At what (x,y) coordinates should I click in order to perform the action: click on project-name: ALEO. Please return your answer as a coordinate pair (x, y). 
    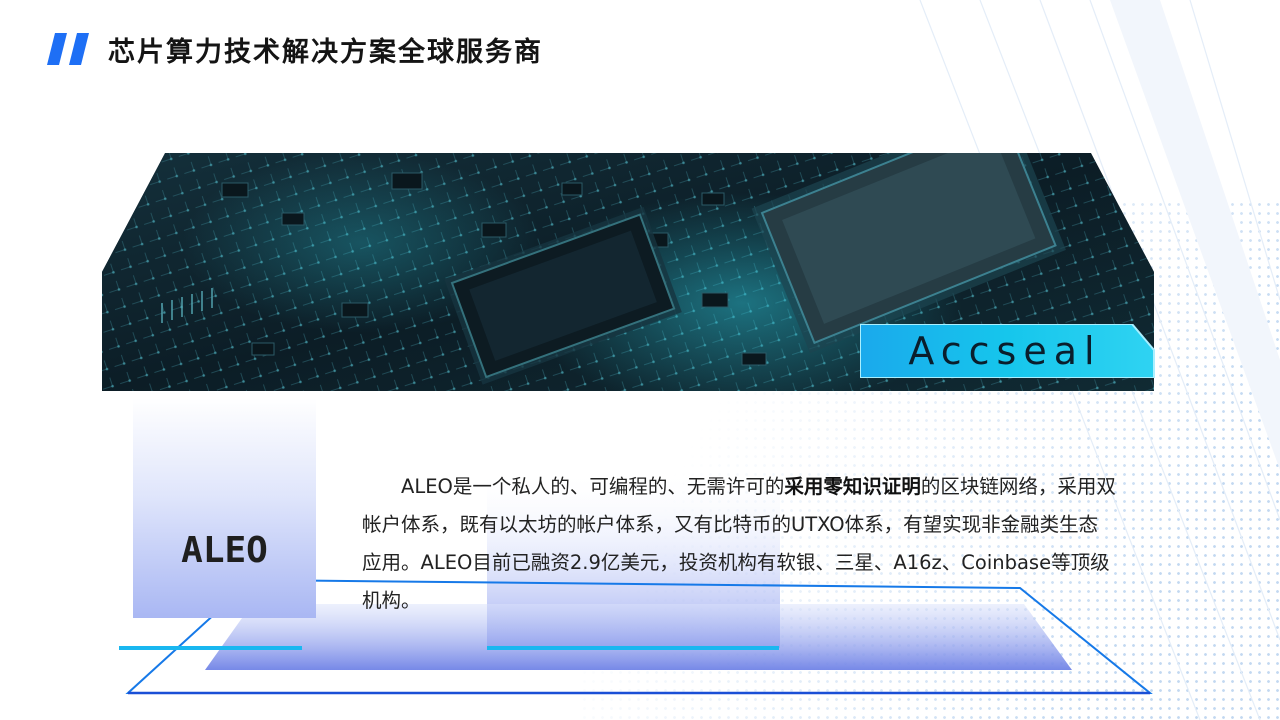
    Looking at the image, I should click on (224, 550).